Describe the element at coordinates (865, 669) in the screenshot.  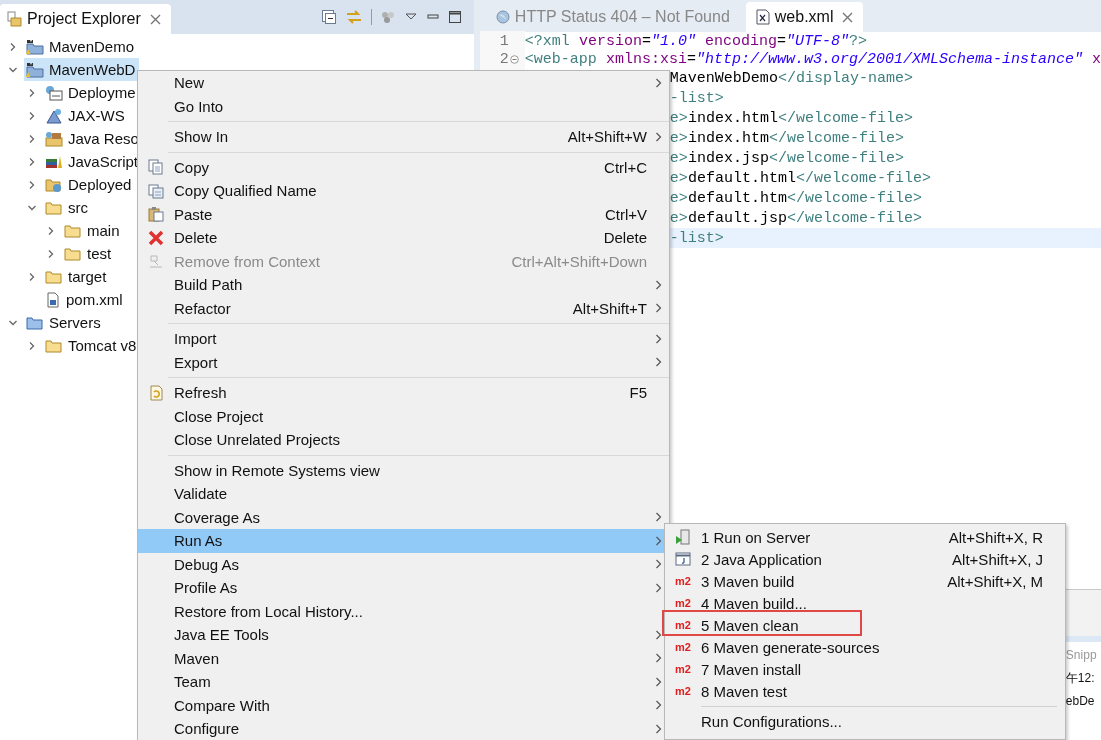
I see `menu-item: m2 7 Maven install` at that location.